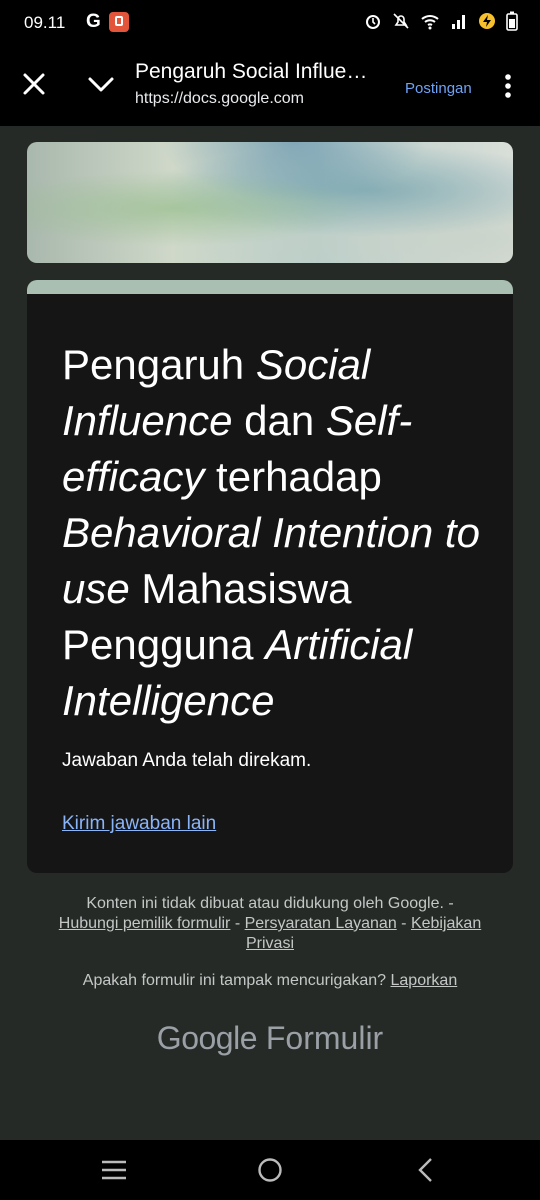 The height and width of the screenshot is (1200, 540). I want to click on submit-another-link: Kirim jawaban lain, so click(139, 824).